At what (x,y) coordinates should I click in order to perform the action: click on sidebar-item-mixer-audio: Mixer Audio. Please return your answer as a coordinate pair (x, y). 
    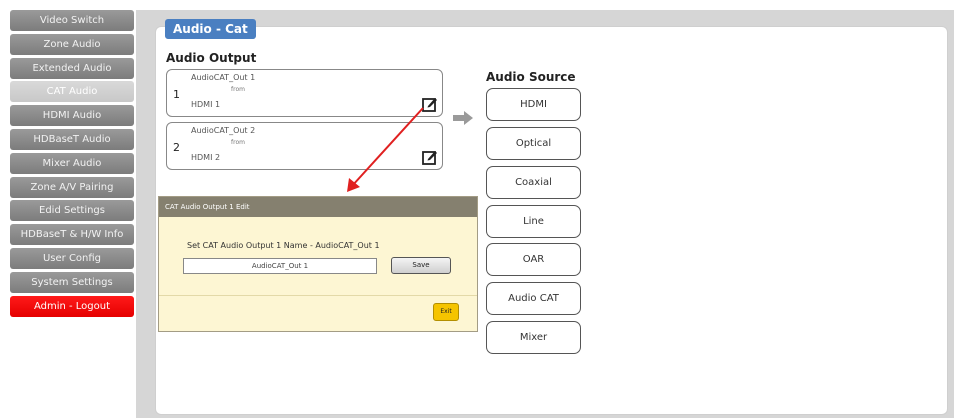
    Looking at the image, I should click on (72, 163).